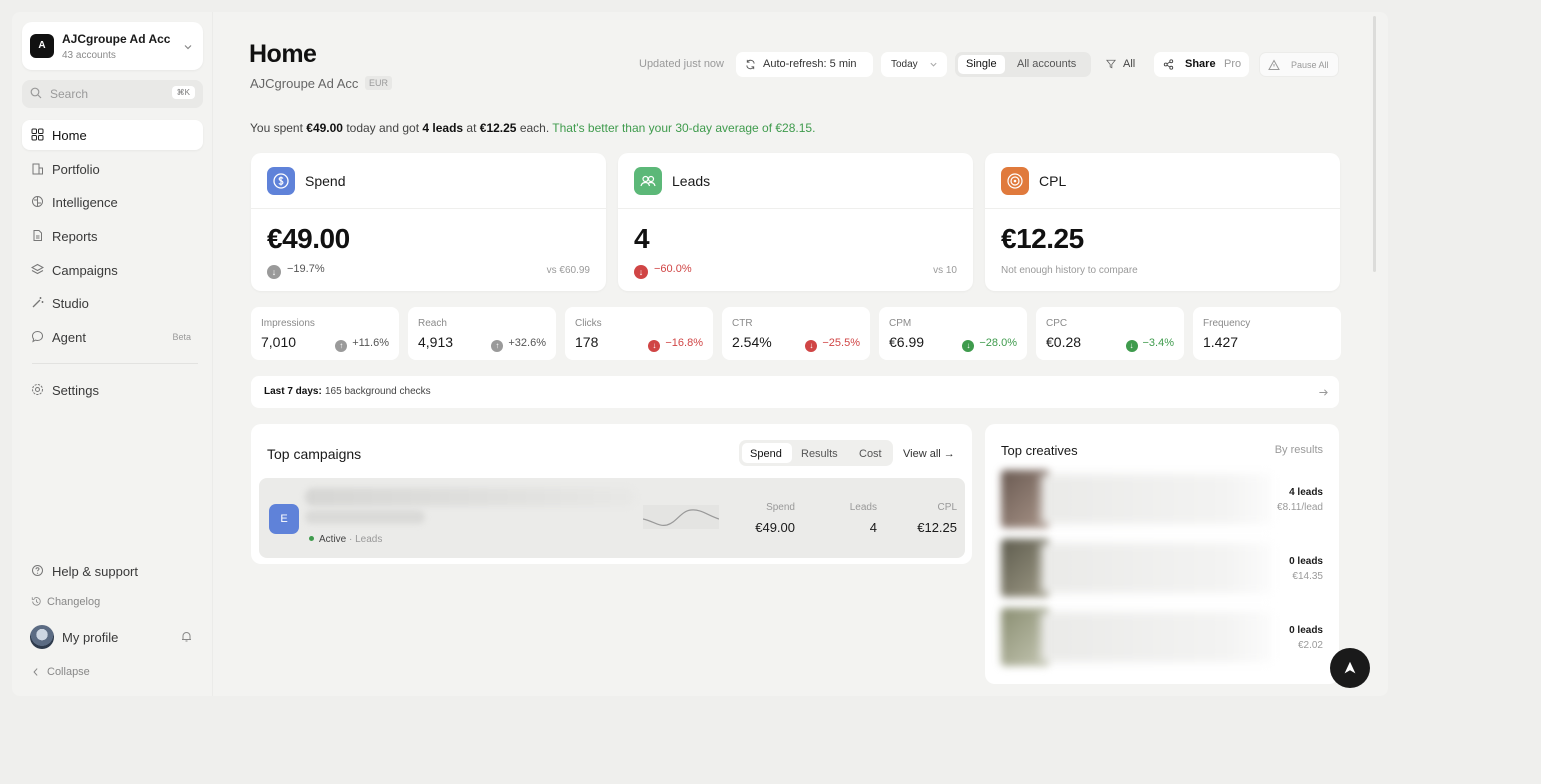 This screenshot has height=784, width=1541. Describe the element at coordinates (69, 135) in the screenshot. I see `sidebar-item-label: Home` at that location.